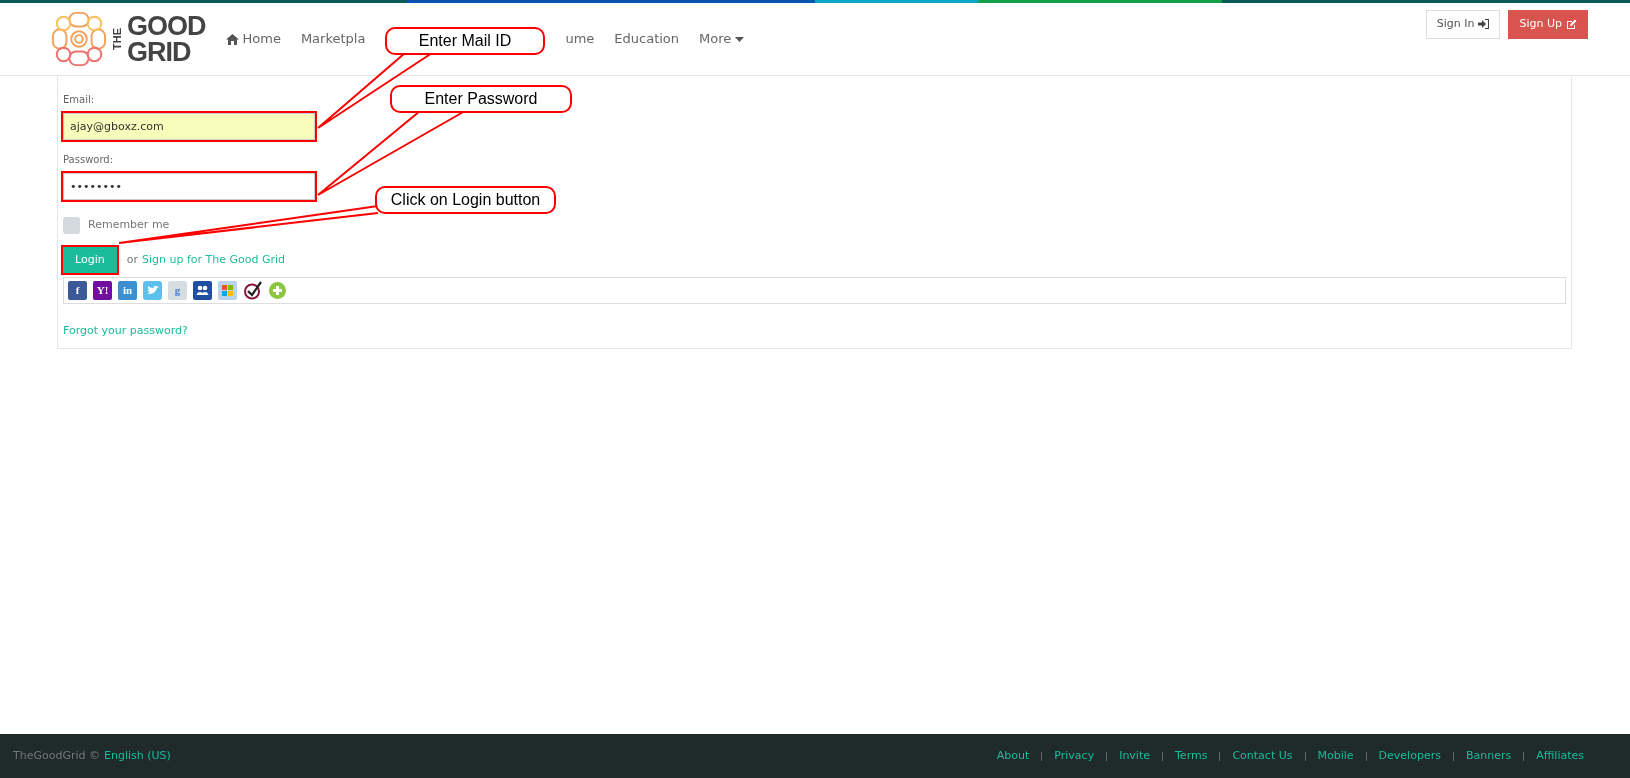 The image size is (1630, 778). I want to click on nav-link: Marketpla, so click(333, 39).